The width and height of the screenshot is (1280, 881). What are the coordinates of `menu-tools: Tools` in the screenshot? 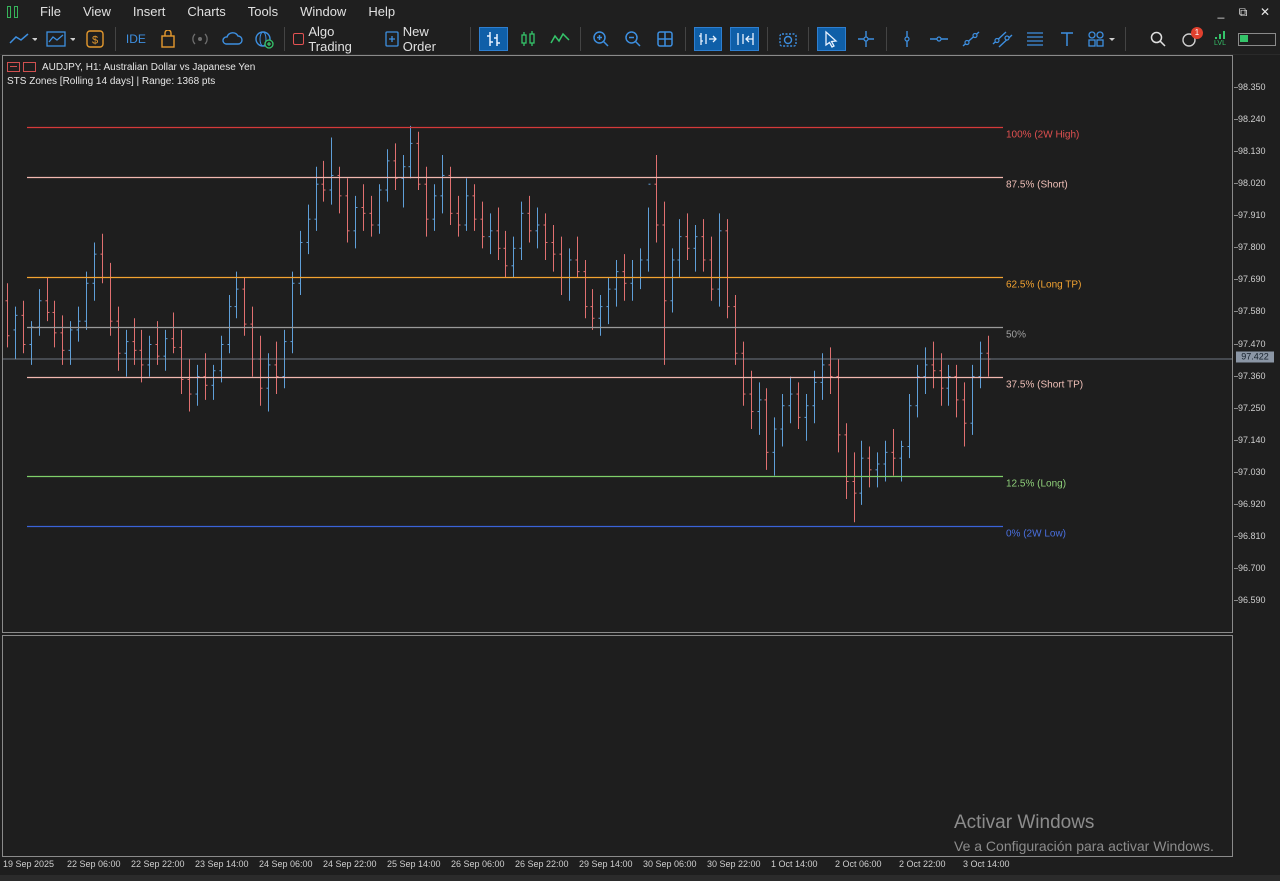 It's located at (264, 12).